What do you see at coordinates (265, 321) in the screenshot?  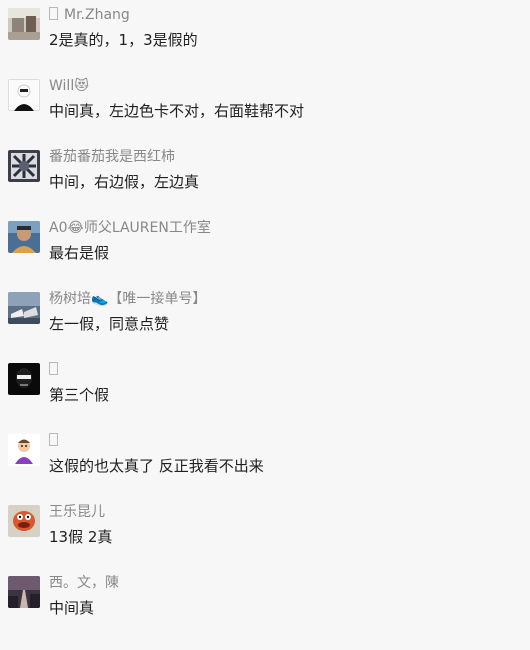 I see `comment-item: 杨树培👟【唯一接单号】 左一假，同意点赞` at bounding box center [265, 321].